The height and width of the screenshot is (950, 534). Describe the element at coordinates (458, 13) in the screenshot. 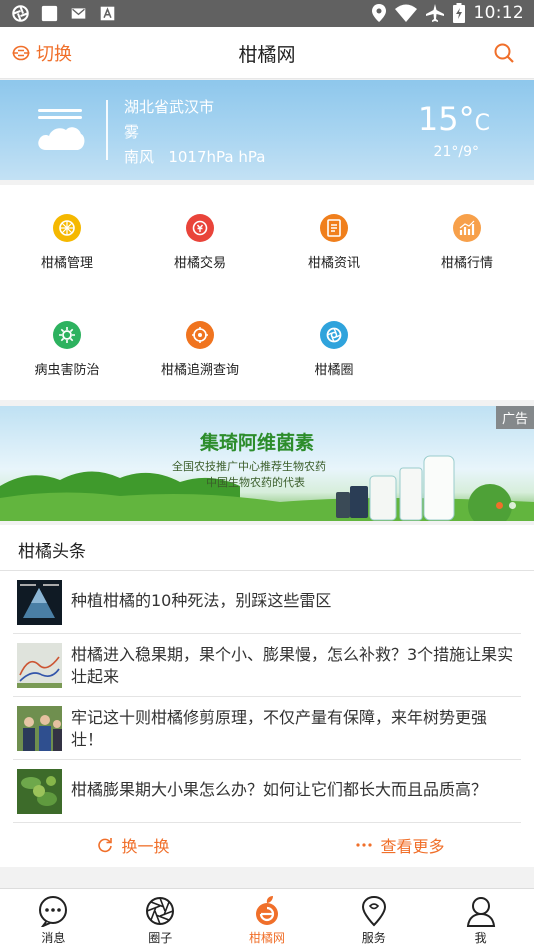

I see `battery-icon` at that location.